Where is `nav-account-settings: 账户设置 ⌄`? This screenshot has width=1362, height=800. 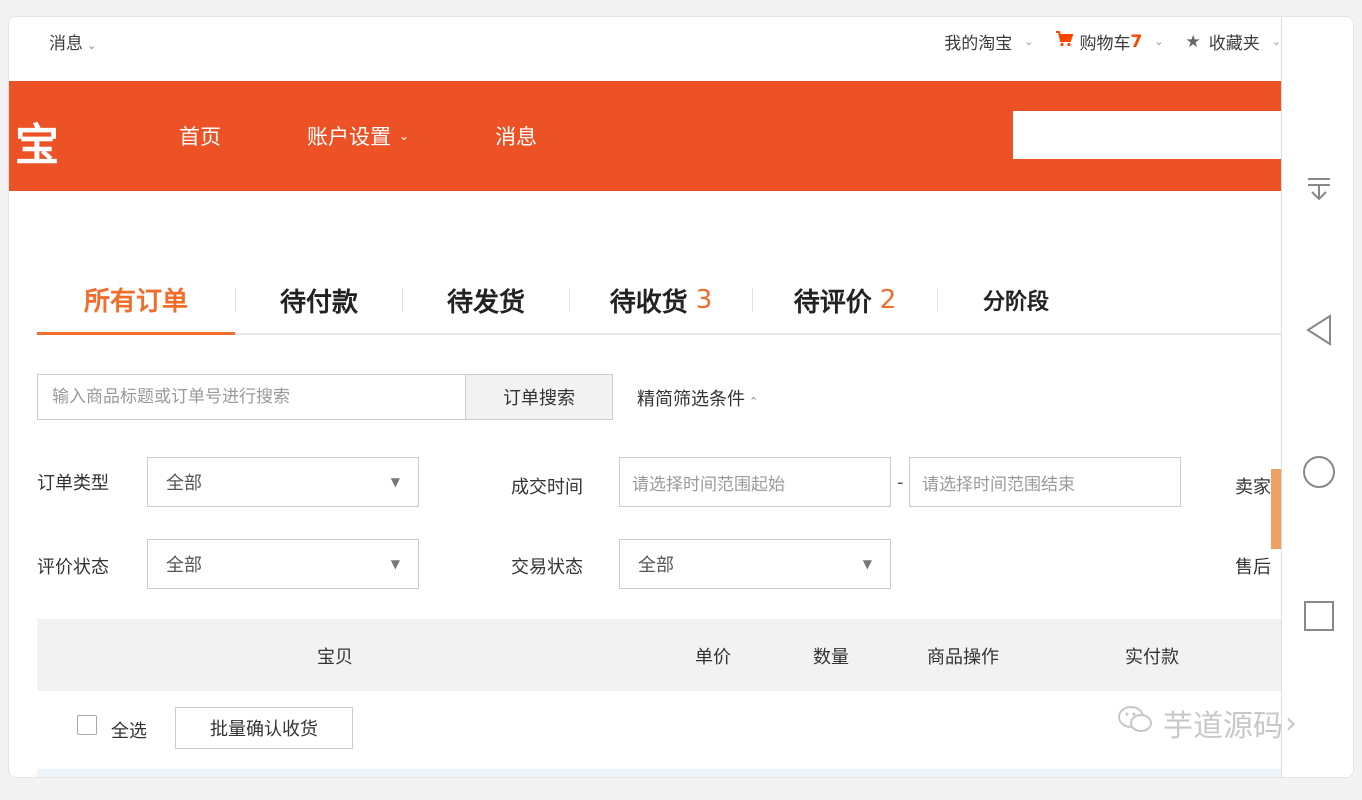
nav-account-settings: 账户设置 ⌄ is located at coordinates (358, 136).